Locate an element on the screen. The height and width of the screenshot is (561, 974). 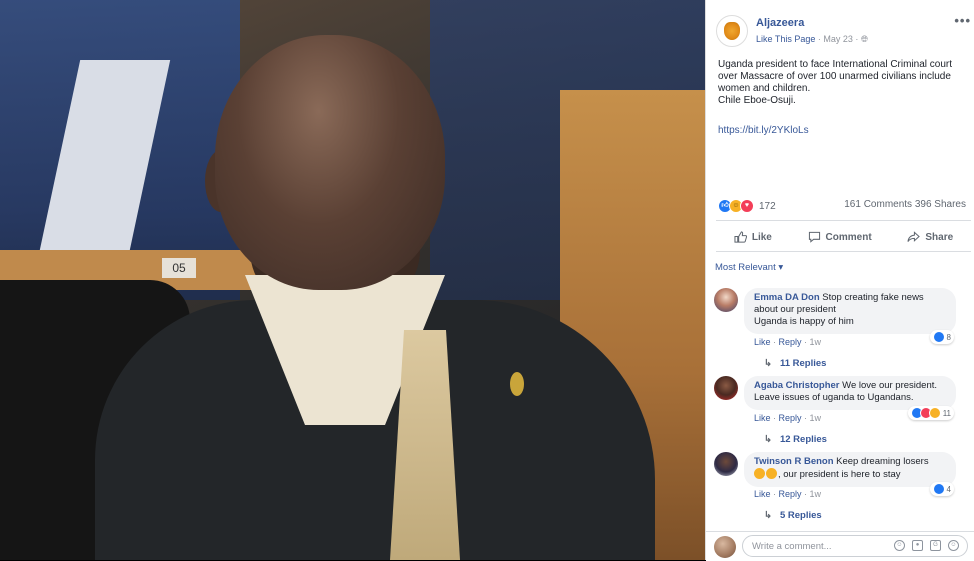
comments-count: 161 Comments is located at coordinates (878, 204).